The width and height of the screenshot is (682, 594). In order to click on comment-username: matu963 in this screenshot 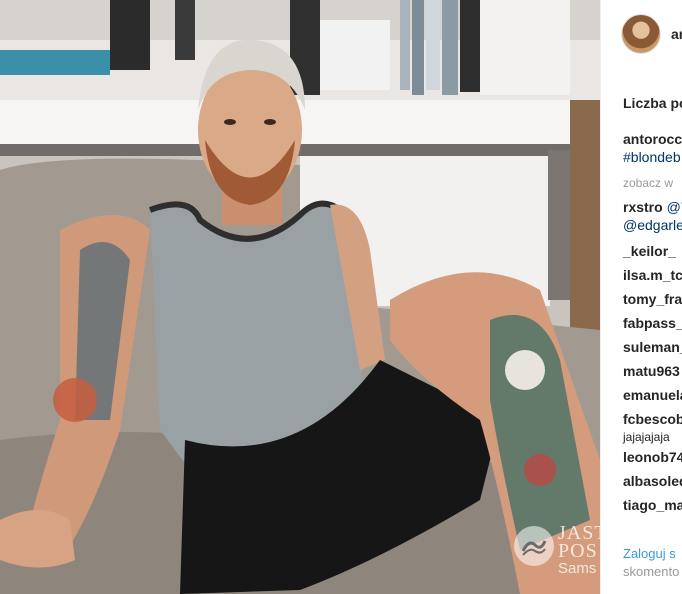, I will do `click(651, 371)`.